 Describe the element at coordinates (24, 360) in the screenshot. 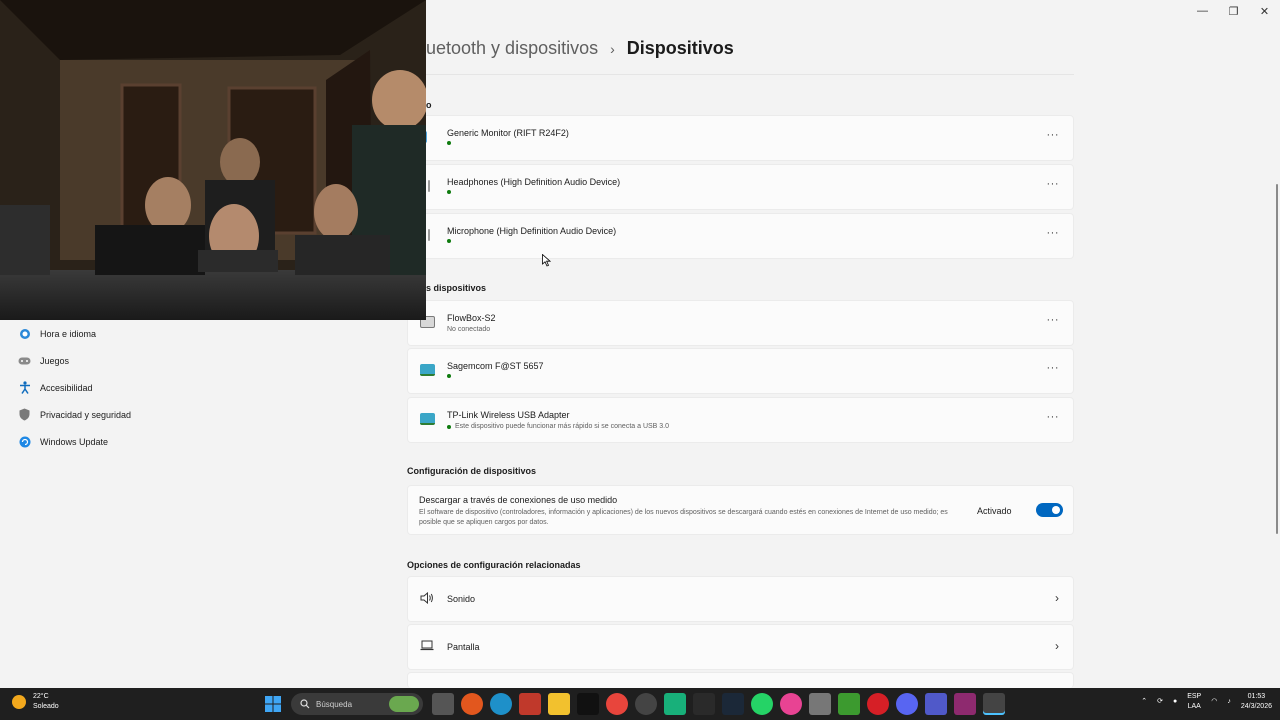

I see `gamepad-icon` at that location.